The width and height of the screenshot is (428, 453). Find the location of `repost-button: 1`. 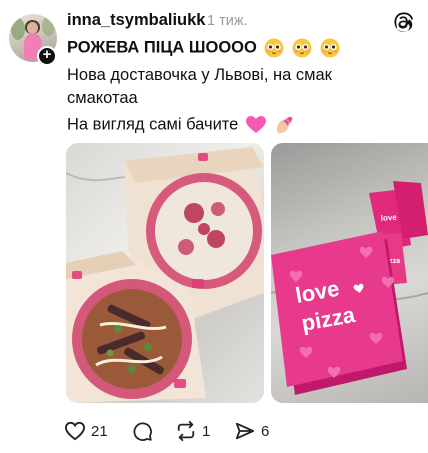

repost-button: 1 is located at coordinates (192, 431).